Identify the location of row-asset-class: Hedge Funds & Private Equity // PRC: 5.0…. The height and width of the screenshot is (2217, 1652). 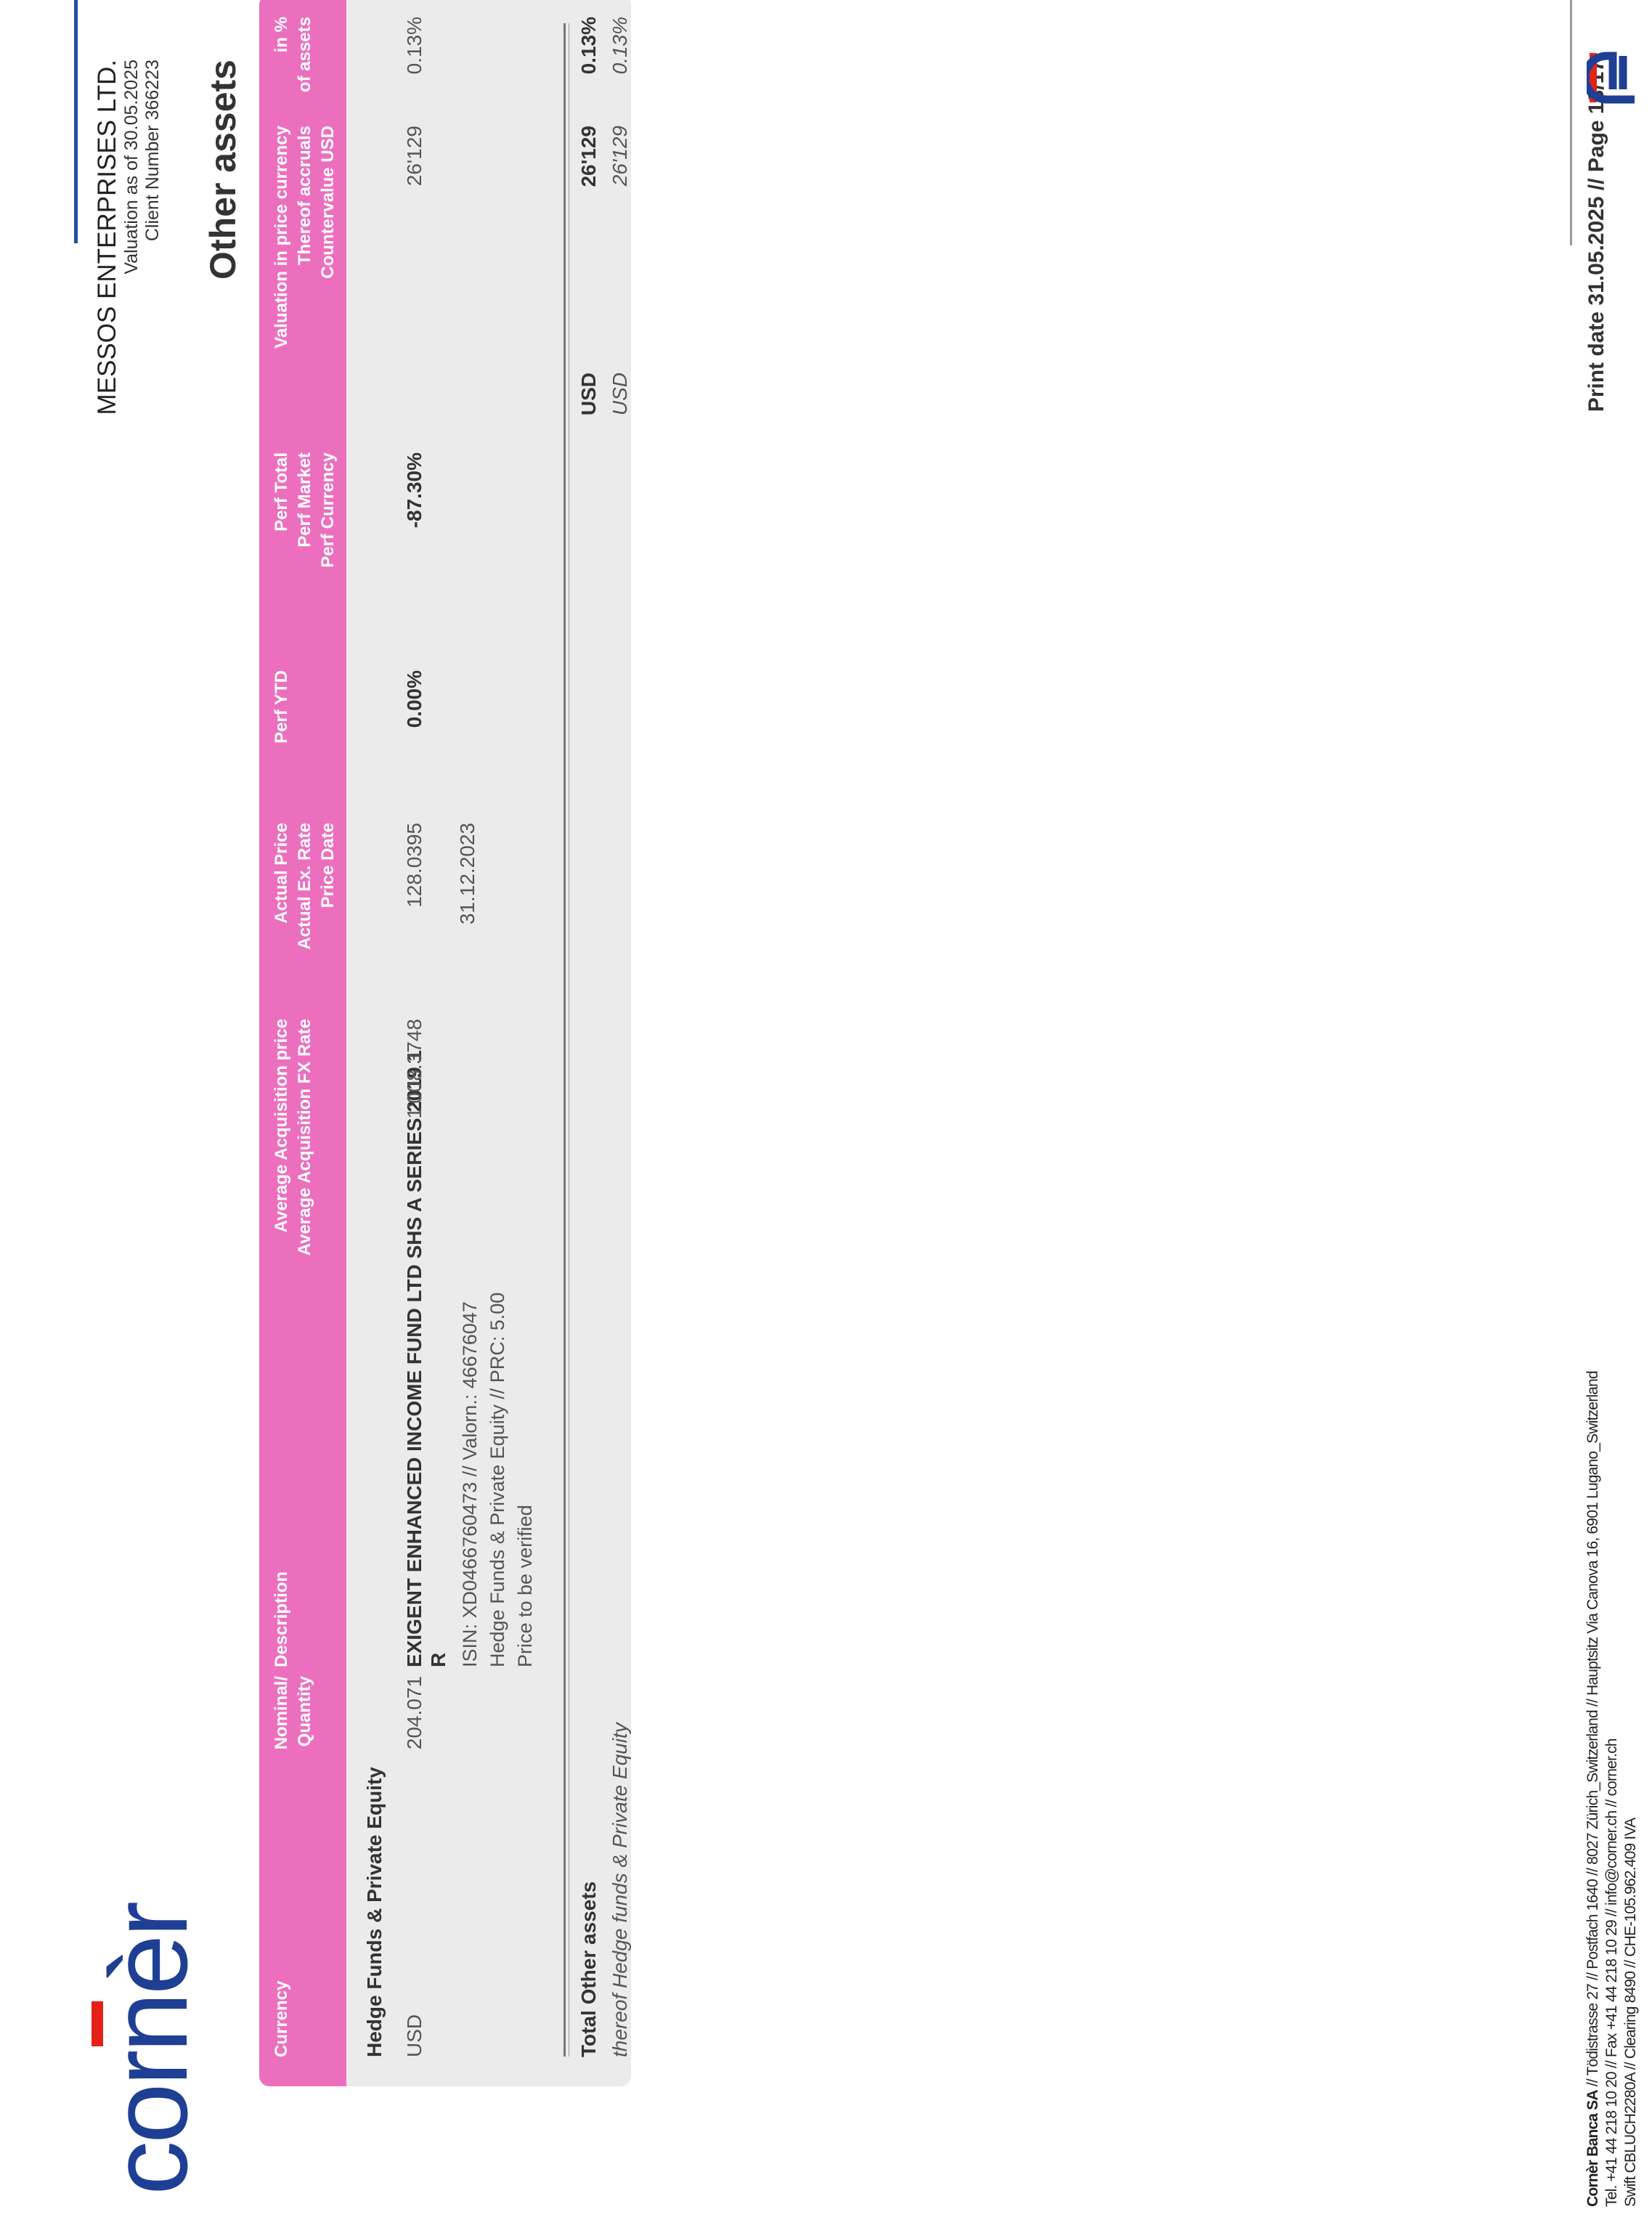
(497, 1479).